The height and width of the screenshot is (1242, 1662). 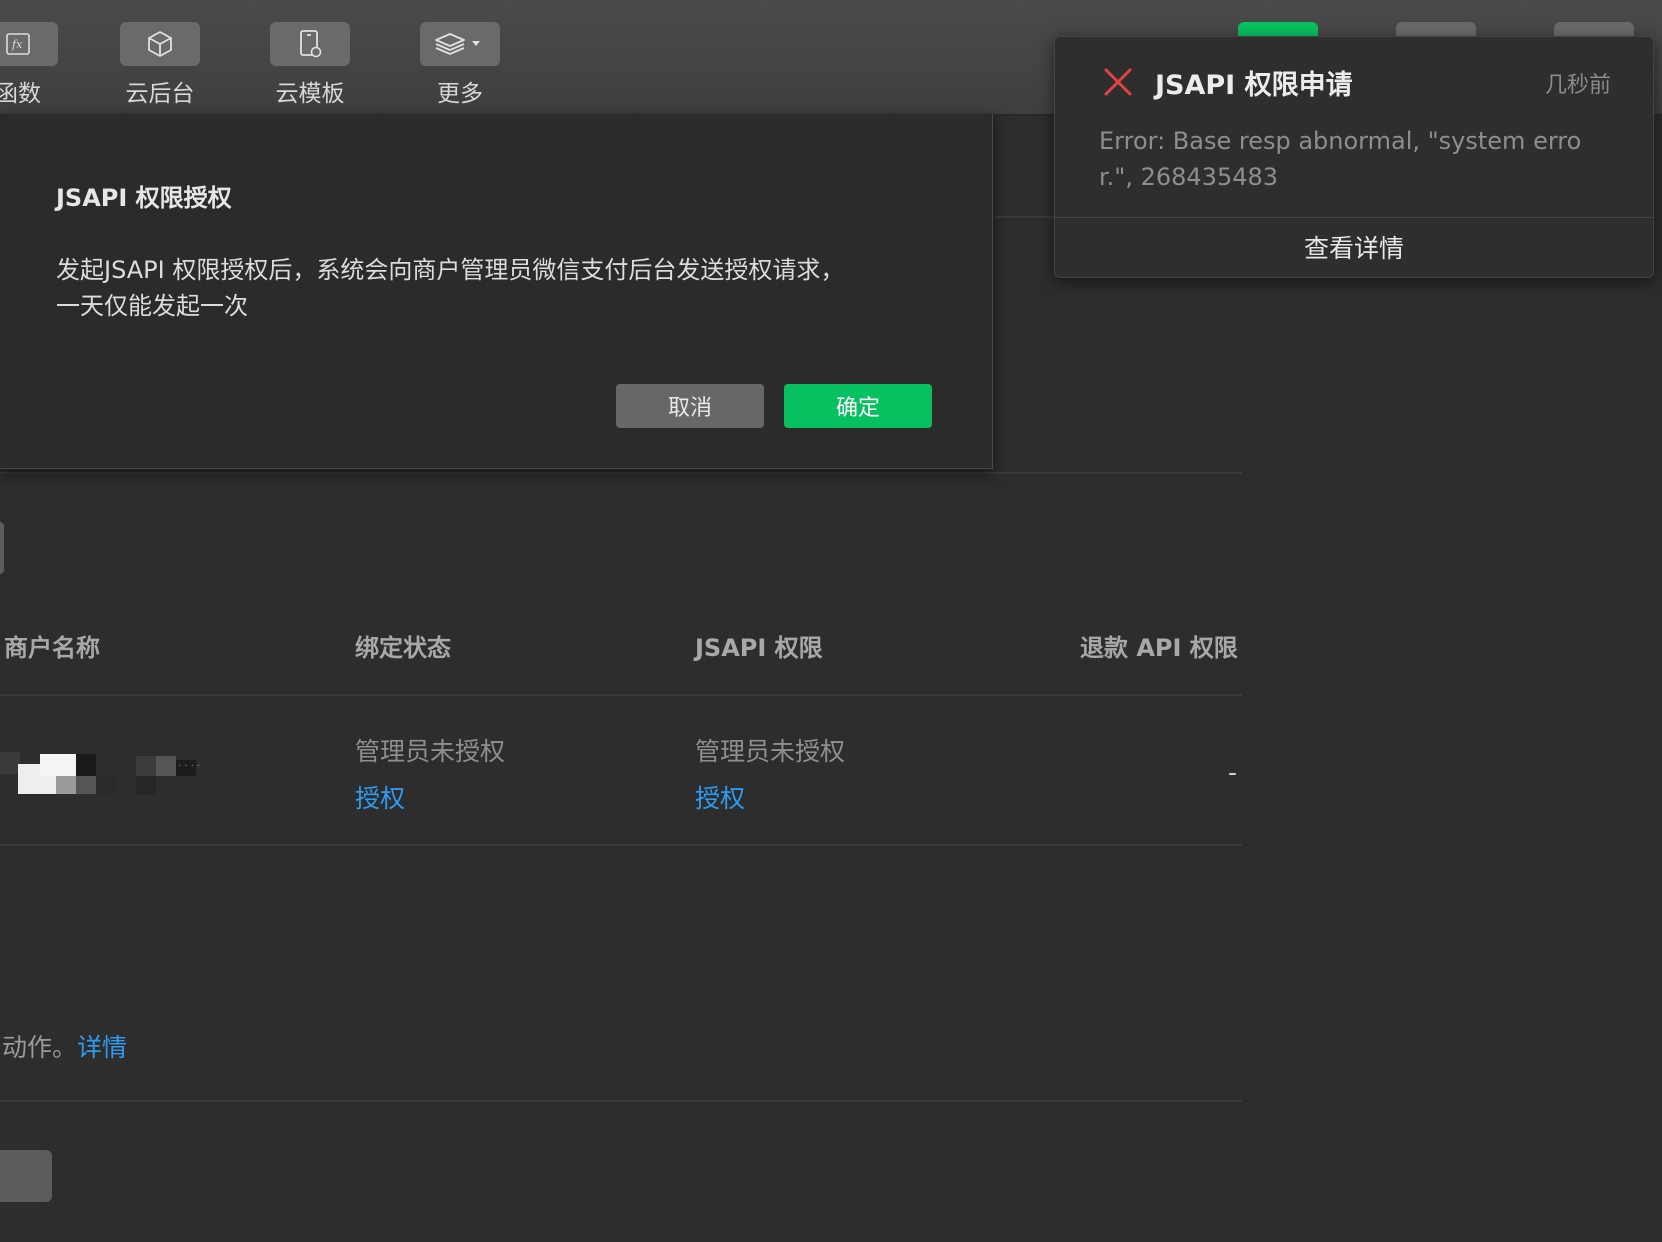 What do you see at coordinates (17, 44) in the screenshot?
I see `svg-text: fx` at bounding box center [17, 44].